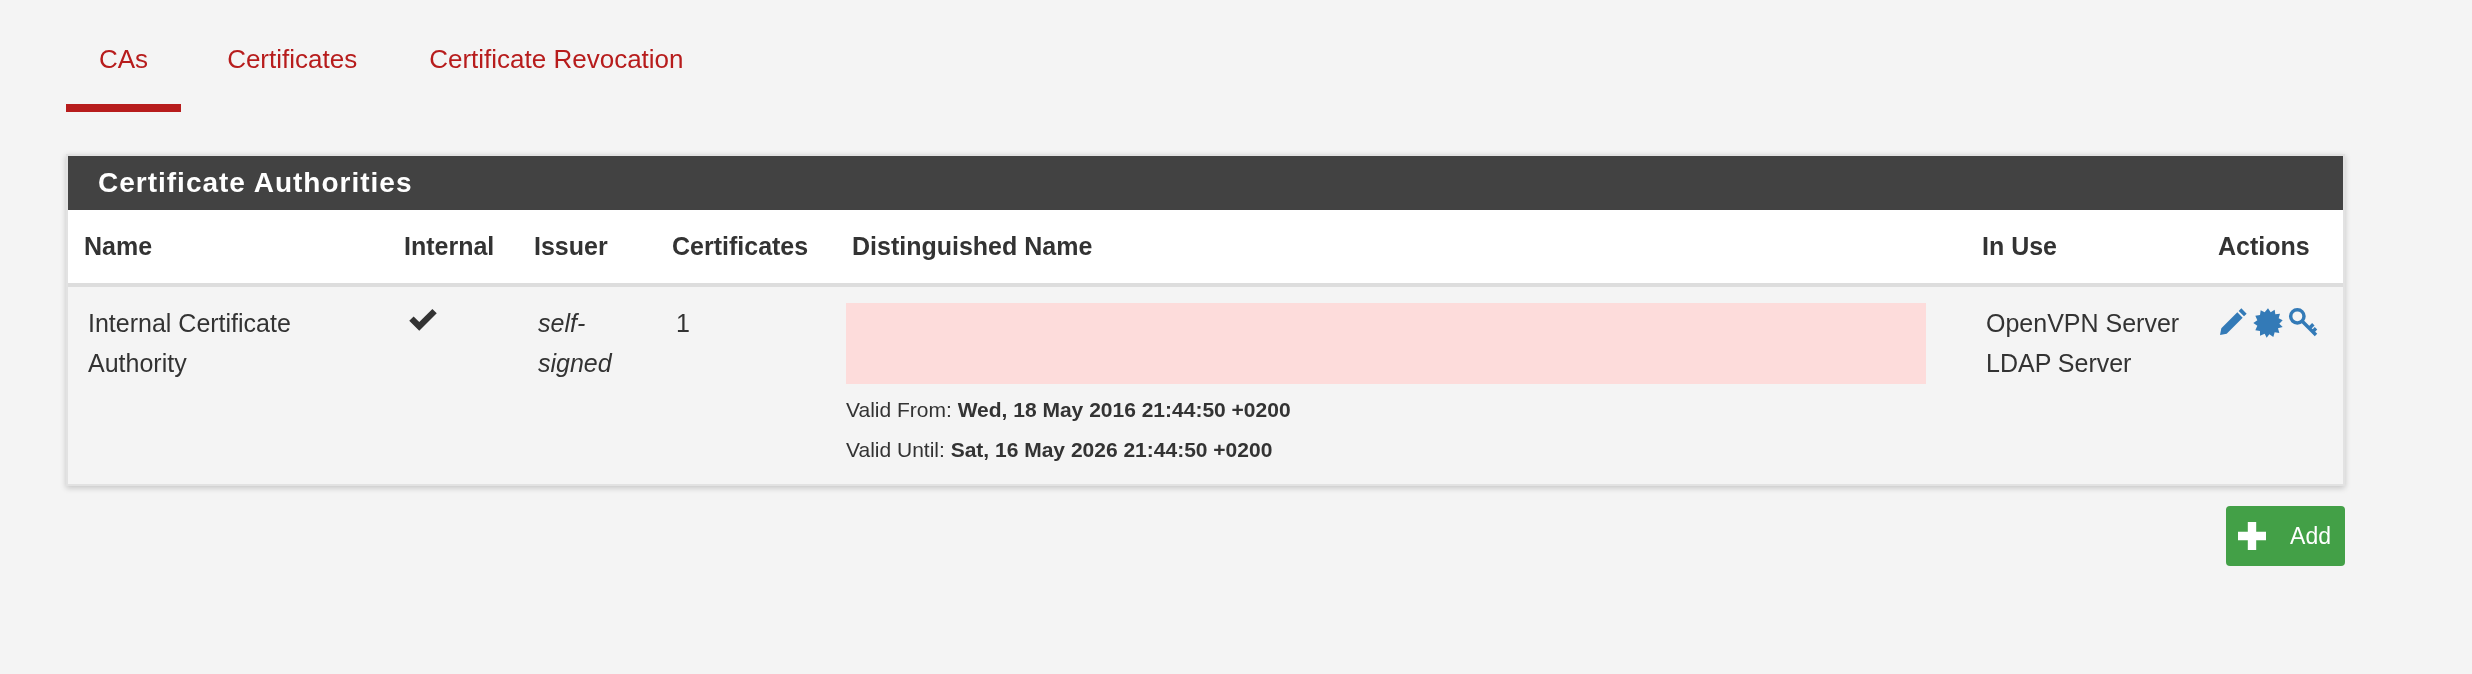 Image resolution: width=2472 pixels, height=674 pixels. I want to click on badge-icon, so click(2268, 323).